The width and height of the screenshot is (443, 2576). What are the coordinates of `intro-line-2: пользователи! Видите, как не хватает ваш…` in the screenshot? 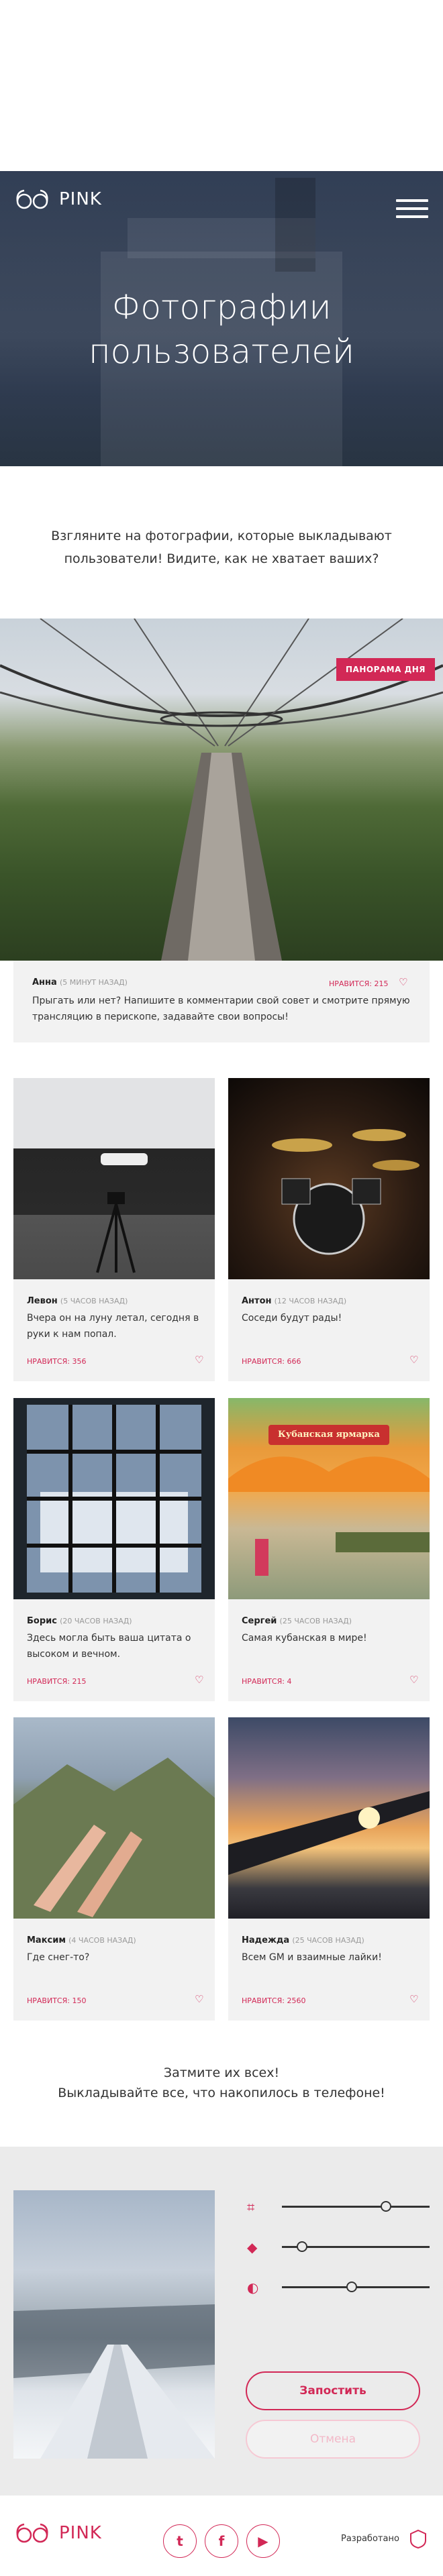 It's located at (222, 558).